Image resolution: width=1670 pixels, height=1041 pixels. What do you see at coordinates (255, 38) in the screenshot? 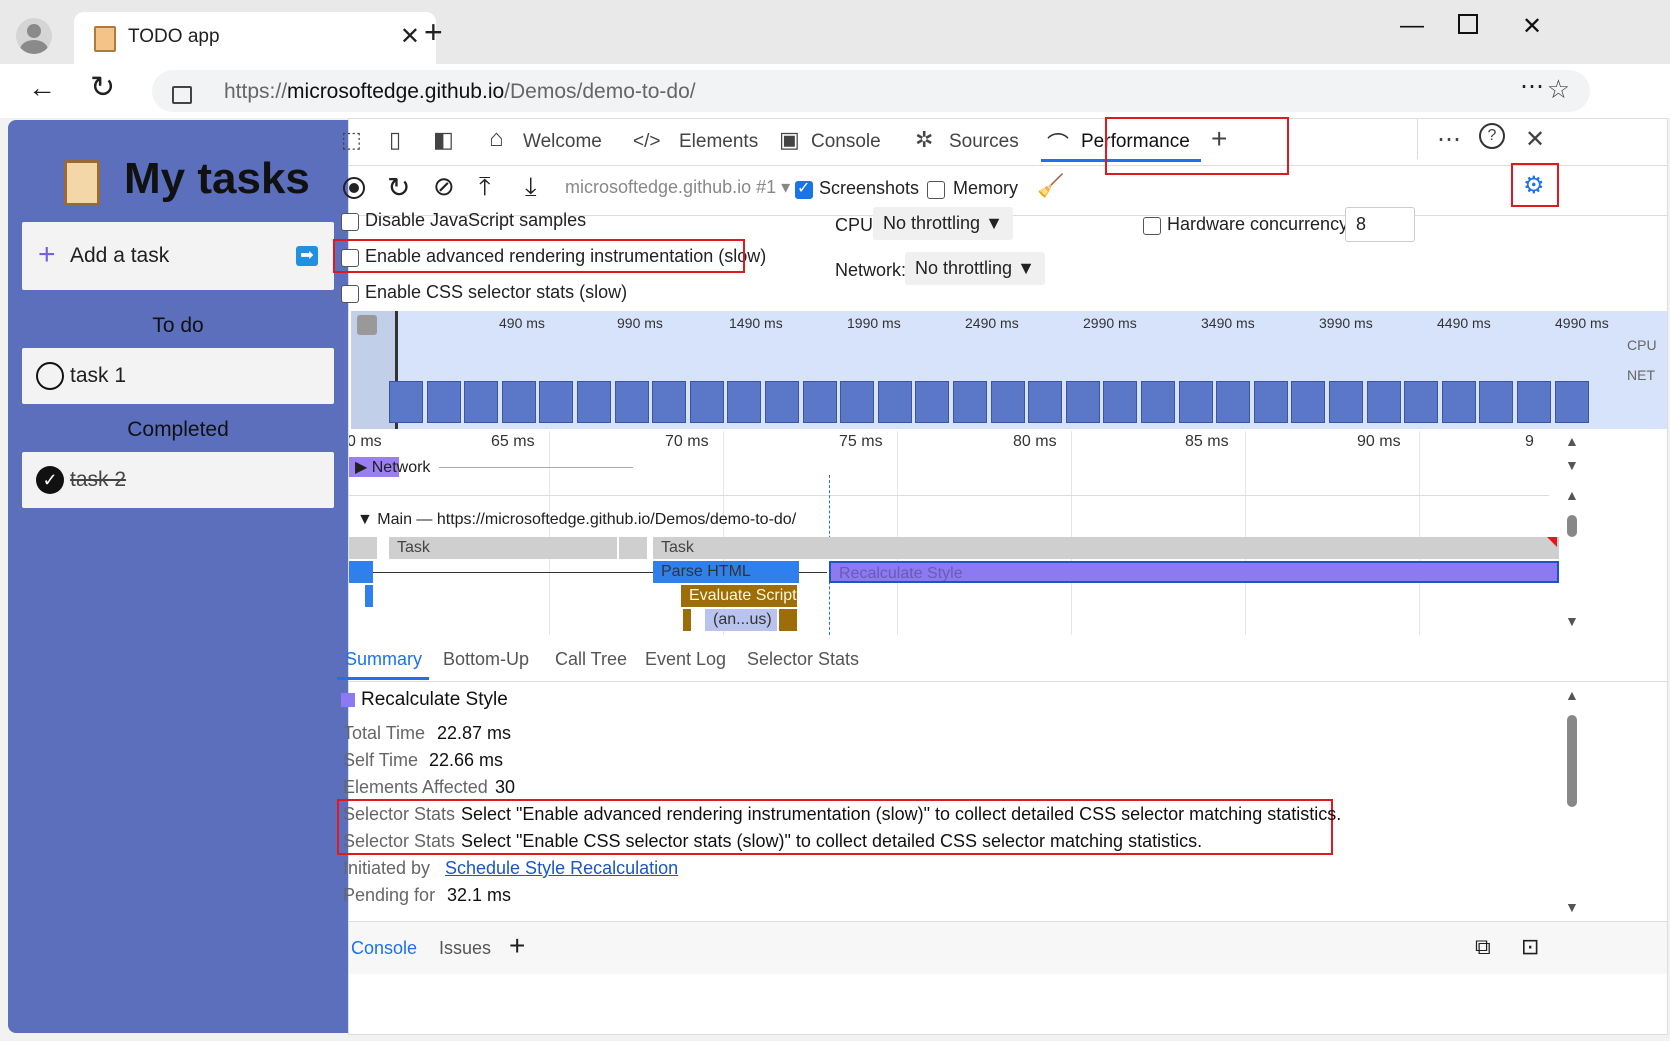
I see `browser-tab: TODO app ✕` at bounding box center [255, 38].